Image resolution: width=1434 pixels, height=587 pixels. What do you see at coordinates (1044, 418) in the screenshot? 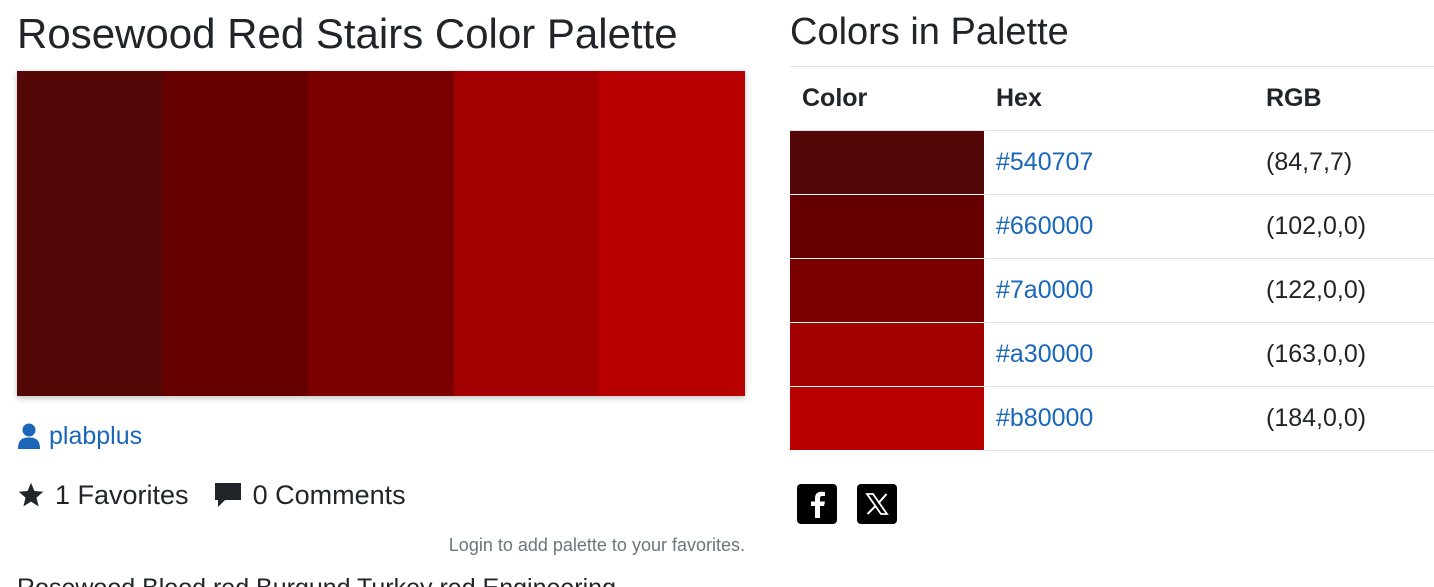
I see `hex-link: #b80000` at bounding box center [1044, 418].